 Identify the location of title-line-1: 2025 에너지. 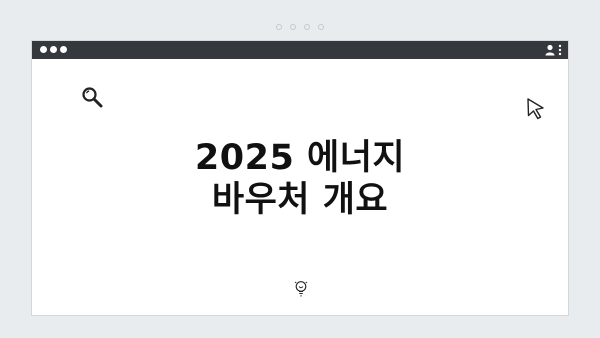
(300, 158).